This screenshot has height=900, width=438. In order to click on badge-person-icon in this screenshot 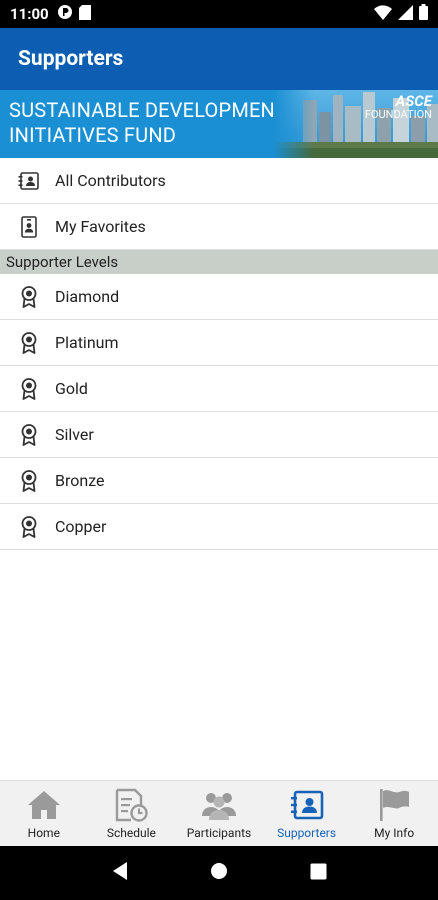, I will do `click(29, 226)`.